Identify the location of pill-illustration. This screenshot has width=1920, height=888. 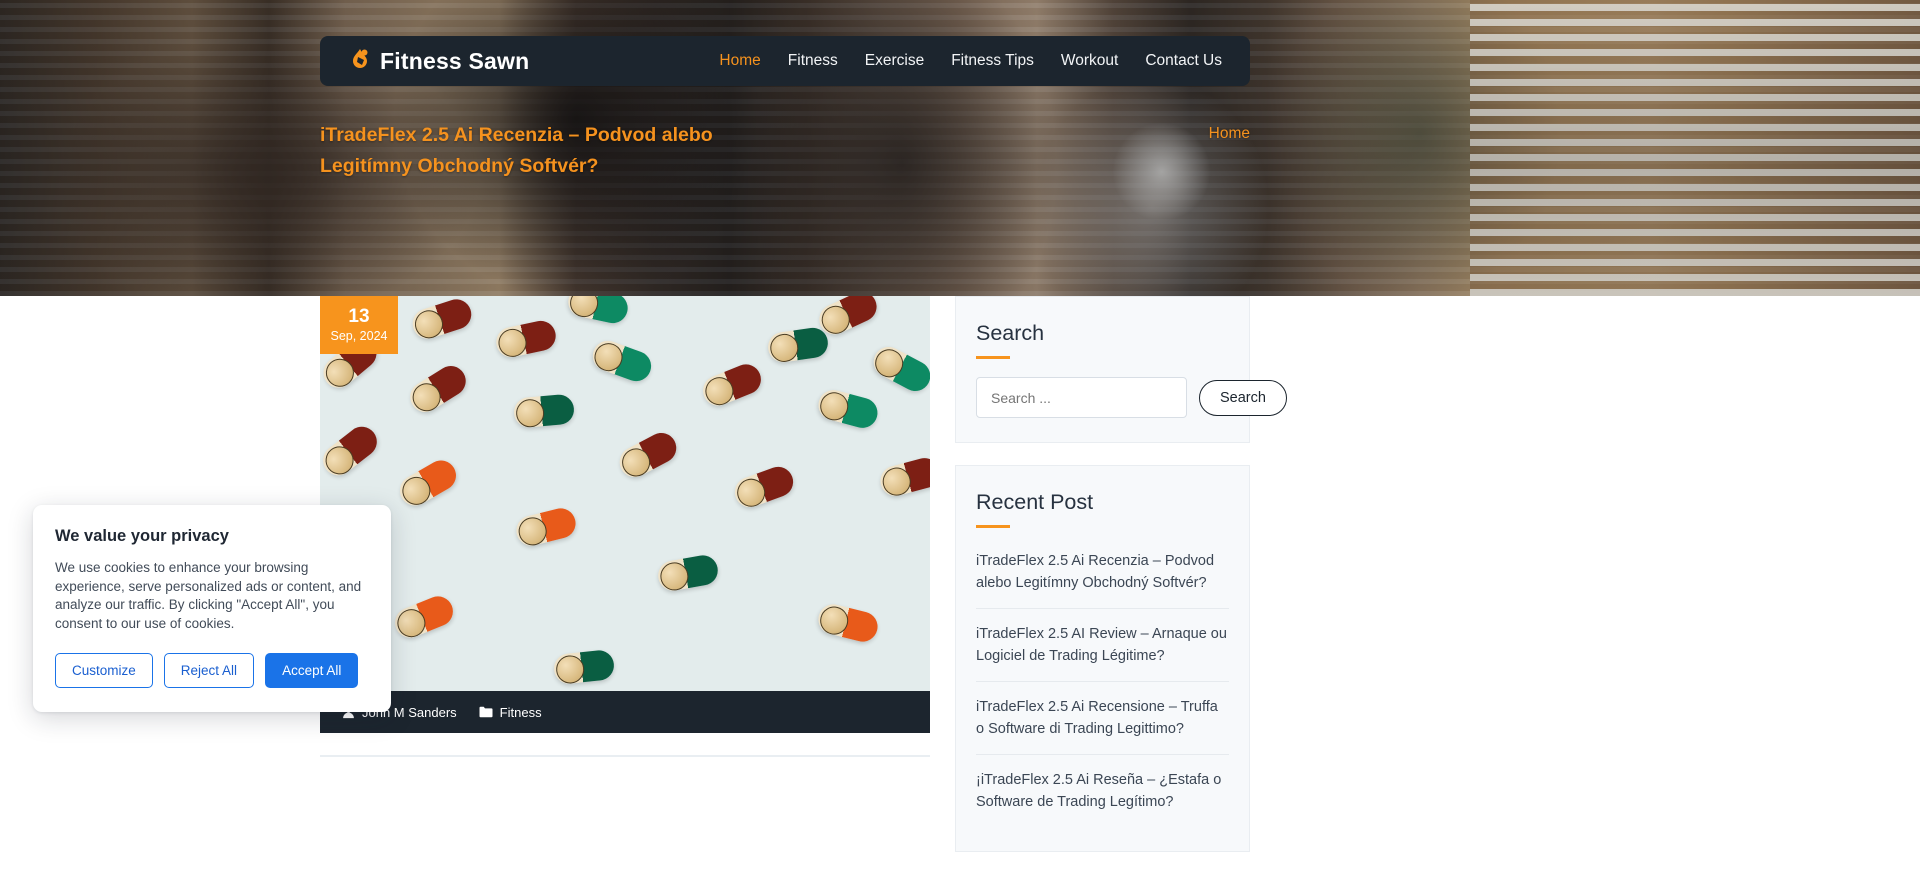
(625, 493).